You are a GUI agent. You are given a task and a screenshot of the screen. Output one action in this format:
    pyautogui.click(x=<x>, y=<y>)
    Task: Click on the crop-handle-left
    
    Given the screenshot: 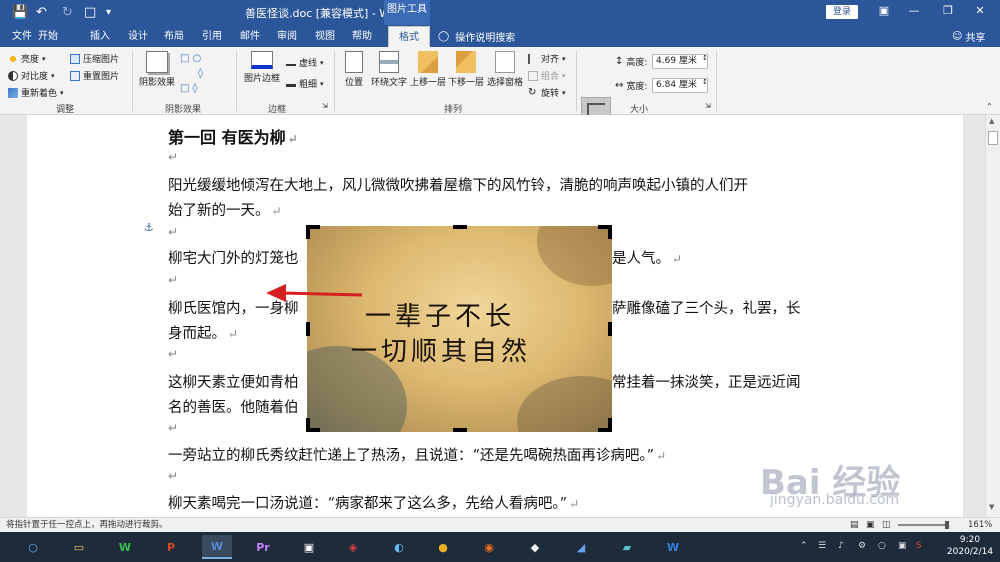 What is the action you would take?
    pyautogui.click(x=308, y=329)
    